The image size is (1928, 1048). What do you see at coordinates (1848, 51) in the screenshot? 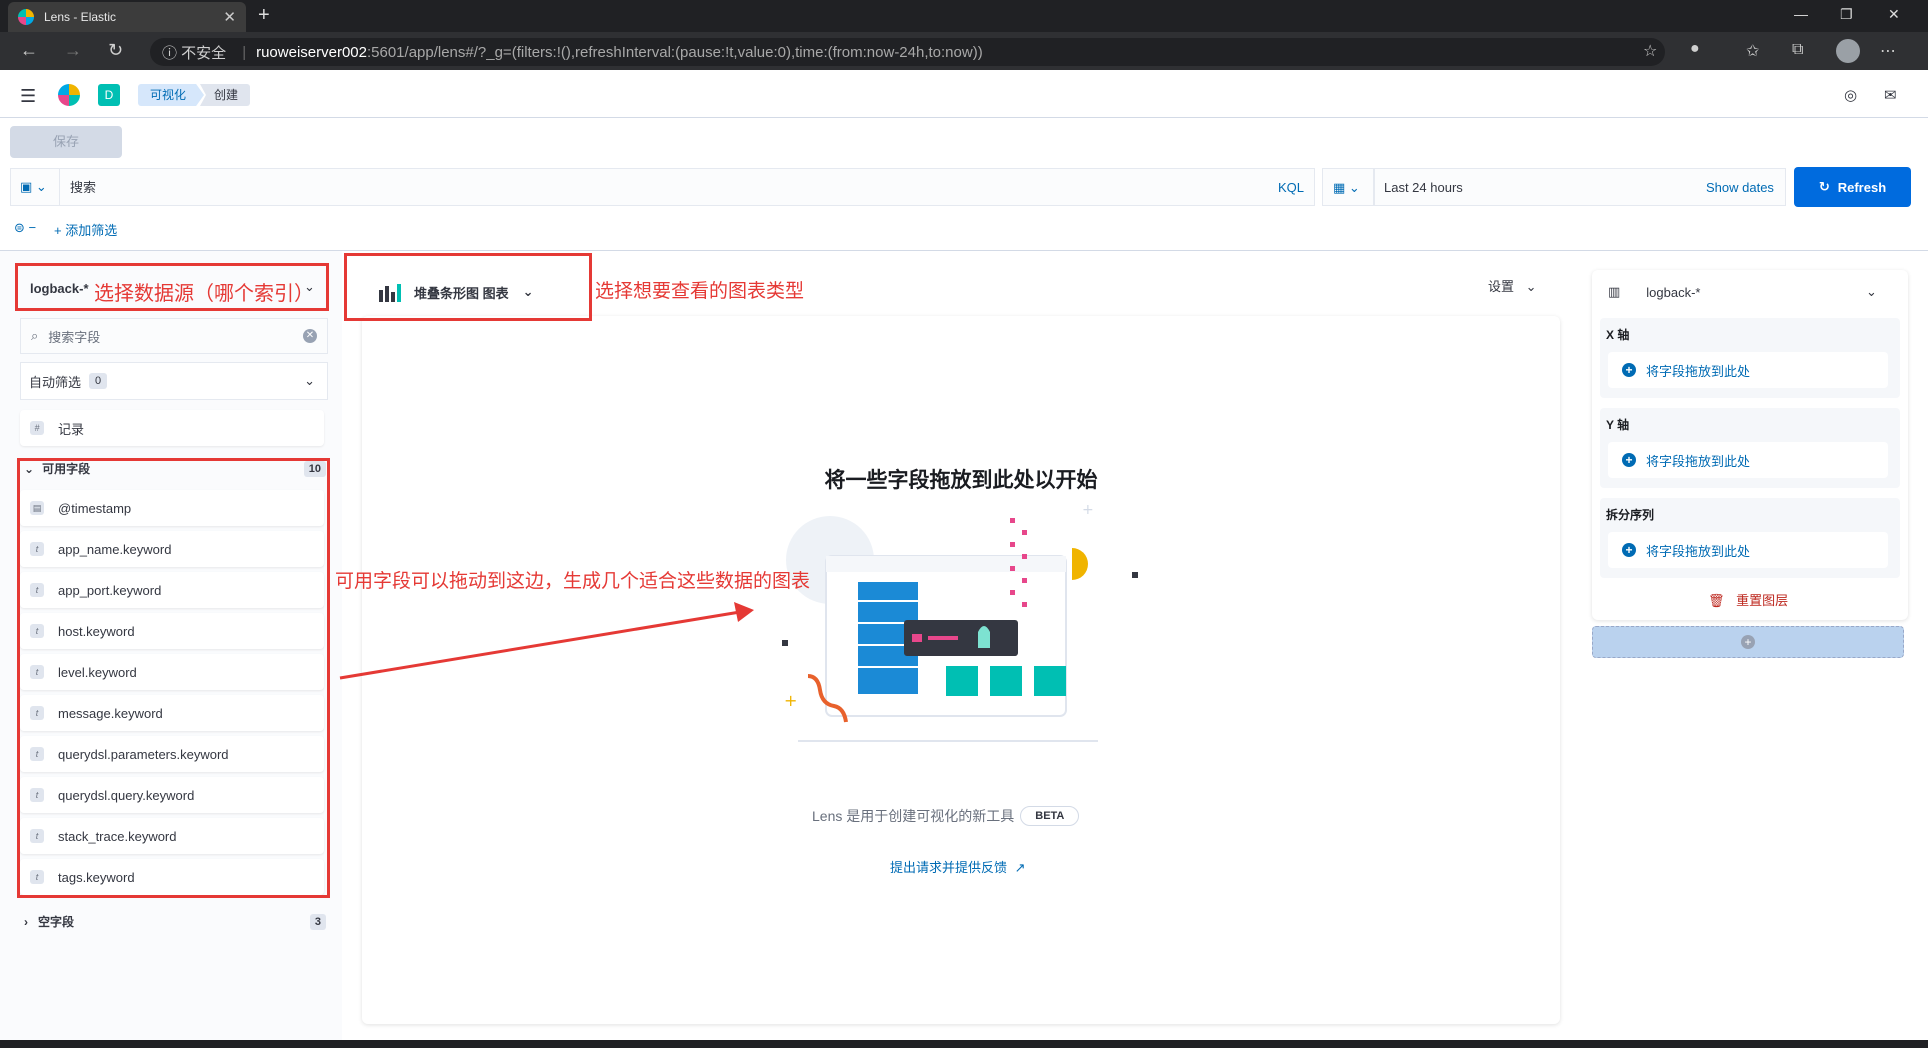
I see `profile-avatar` at bounding box center [1848, 51].